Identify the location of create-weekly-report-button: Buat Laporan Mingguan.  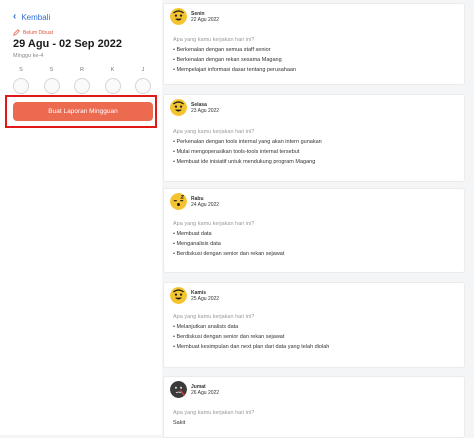
(83, 111).